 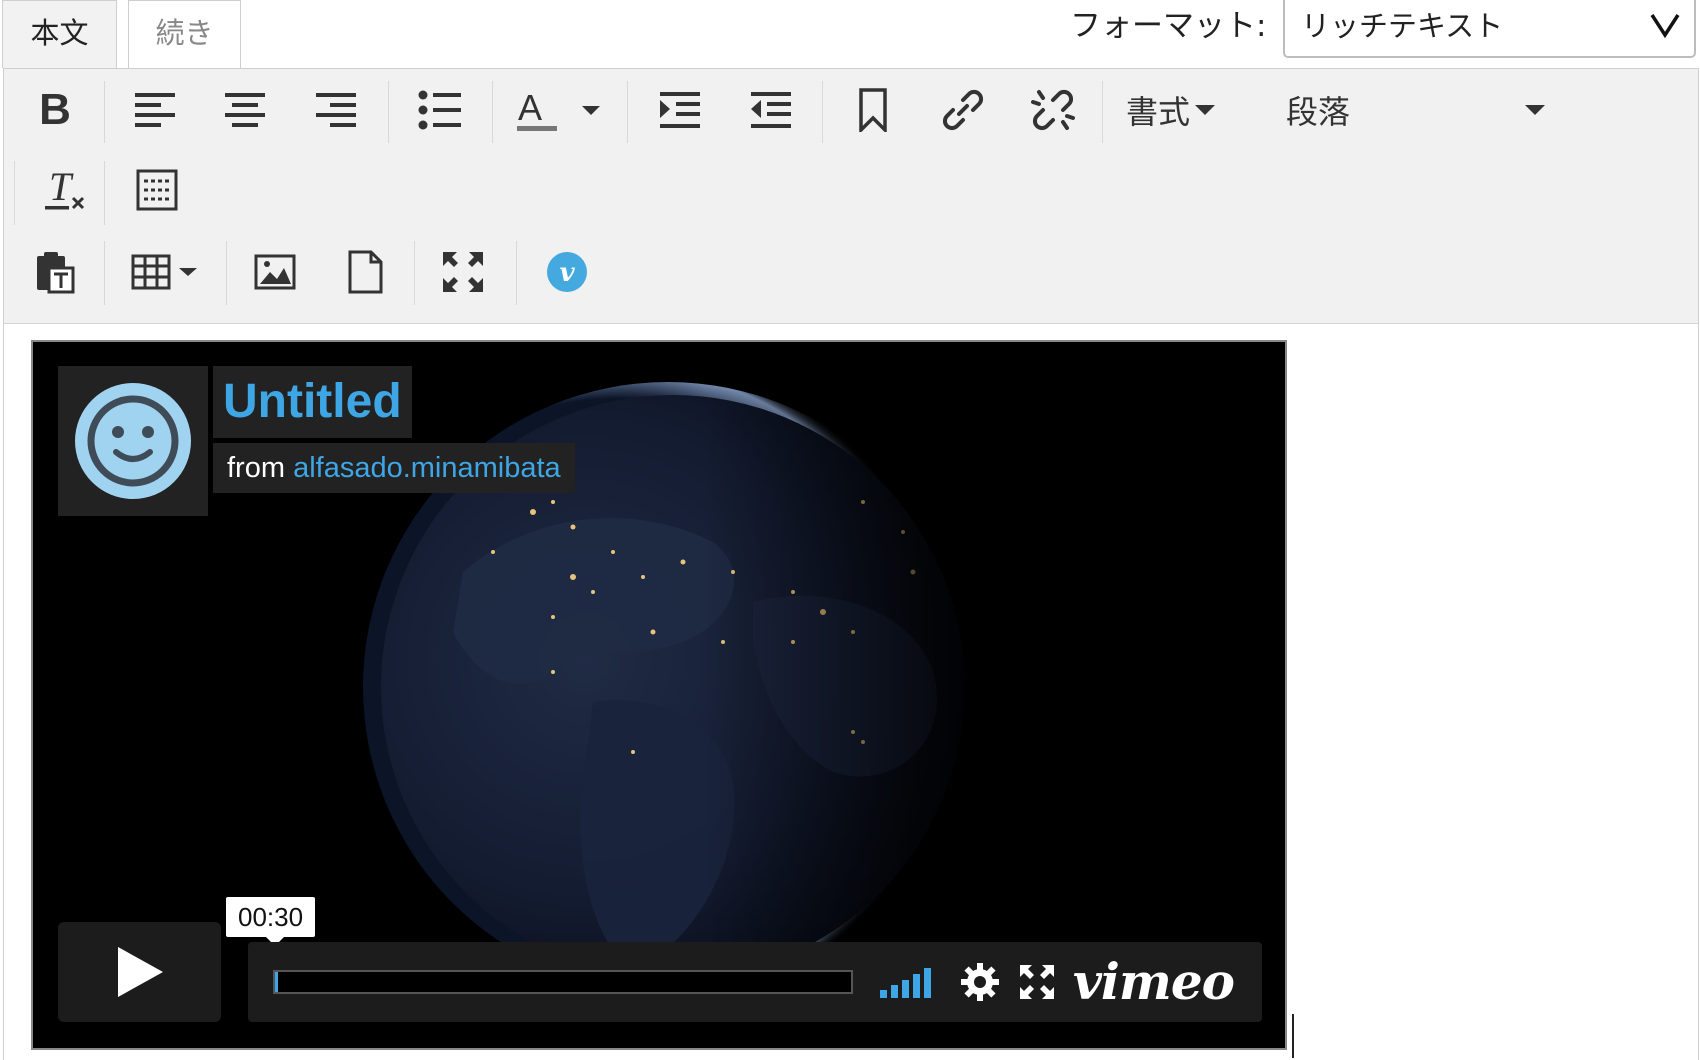 I want to click on text-cursor, so click(x=1293, y=1036).